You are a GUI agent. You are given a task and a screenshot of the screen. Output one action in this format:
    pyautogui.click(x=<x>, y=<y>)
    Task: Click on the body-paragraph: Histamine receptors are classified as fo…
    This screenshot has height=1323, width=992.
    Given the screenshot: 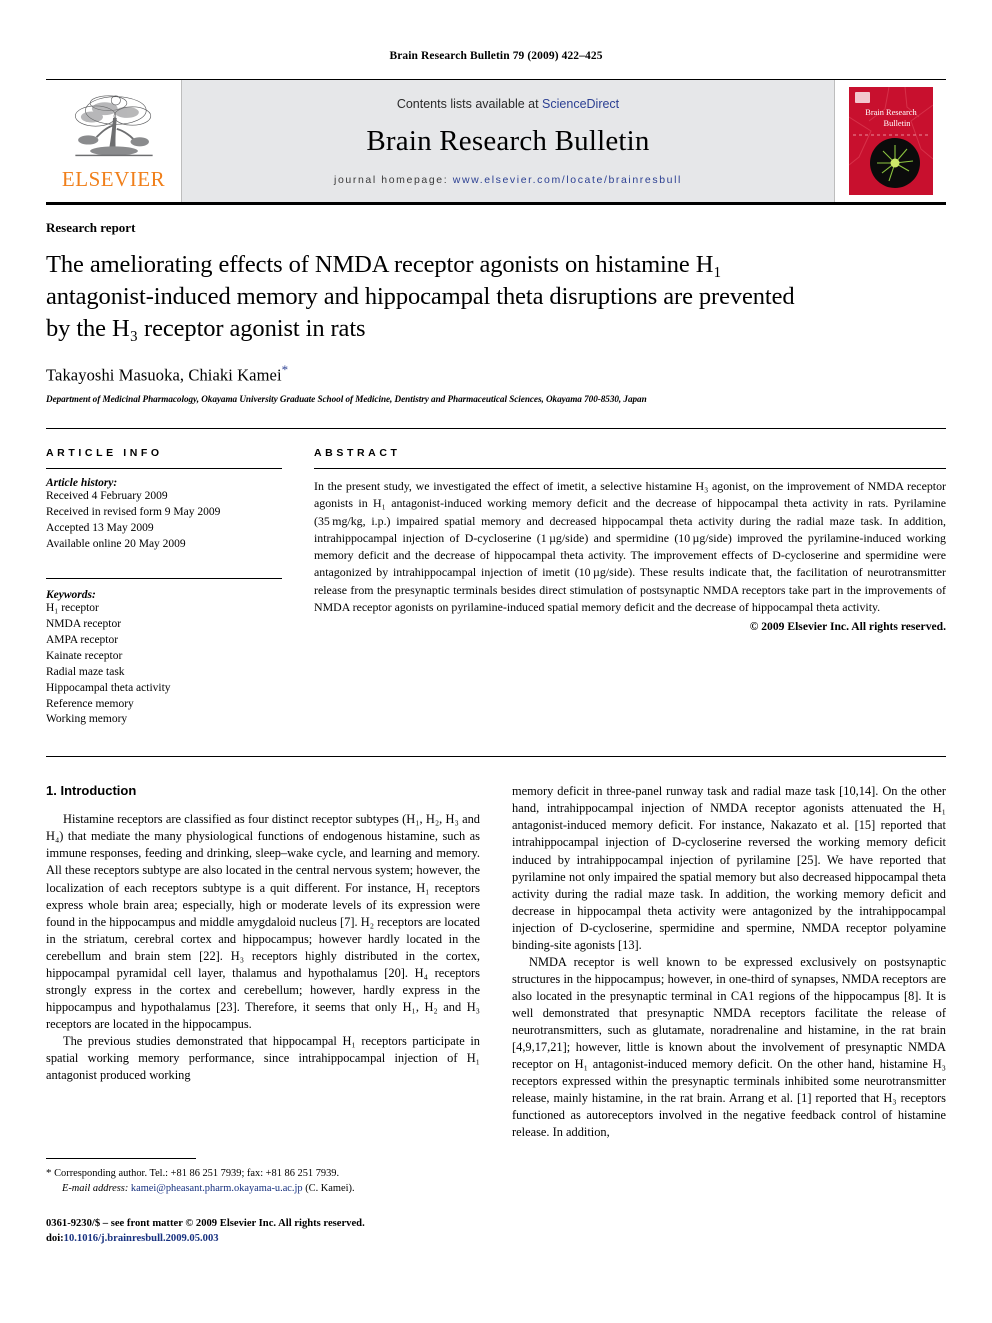 What is the action you would take?
    pyautogui.click(x=263, y=921)
    